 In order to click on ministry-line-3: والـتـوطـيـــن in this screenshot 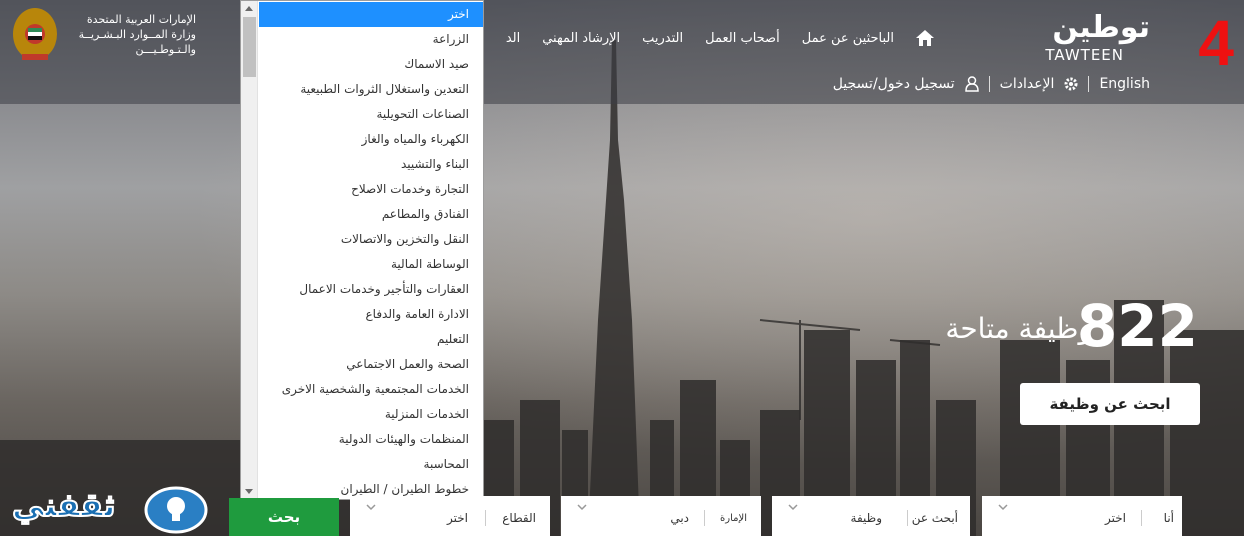, I will do `click(165, 49)`.